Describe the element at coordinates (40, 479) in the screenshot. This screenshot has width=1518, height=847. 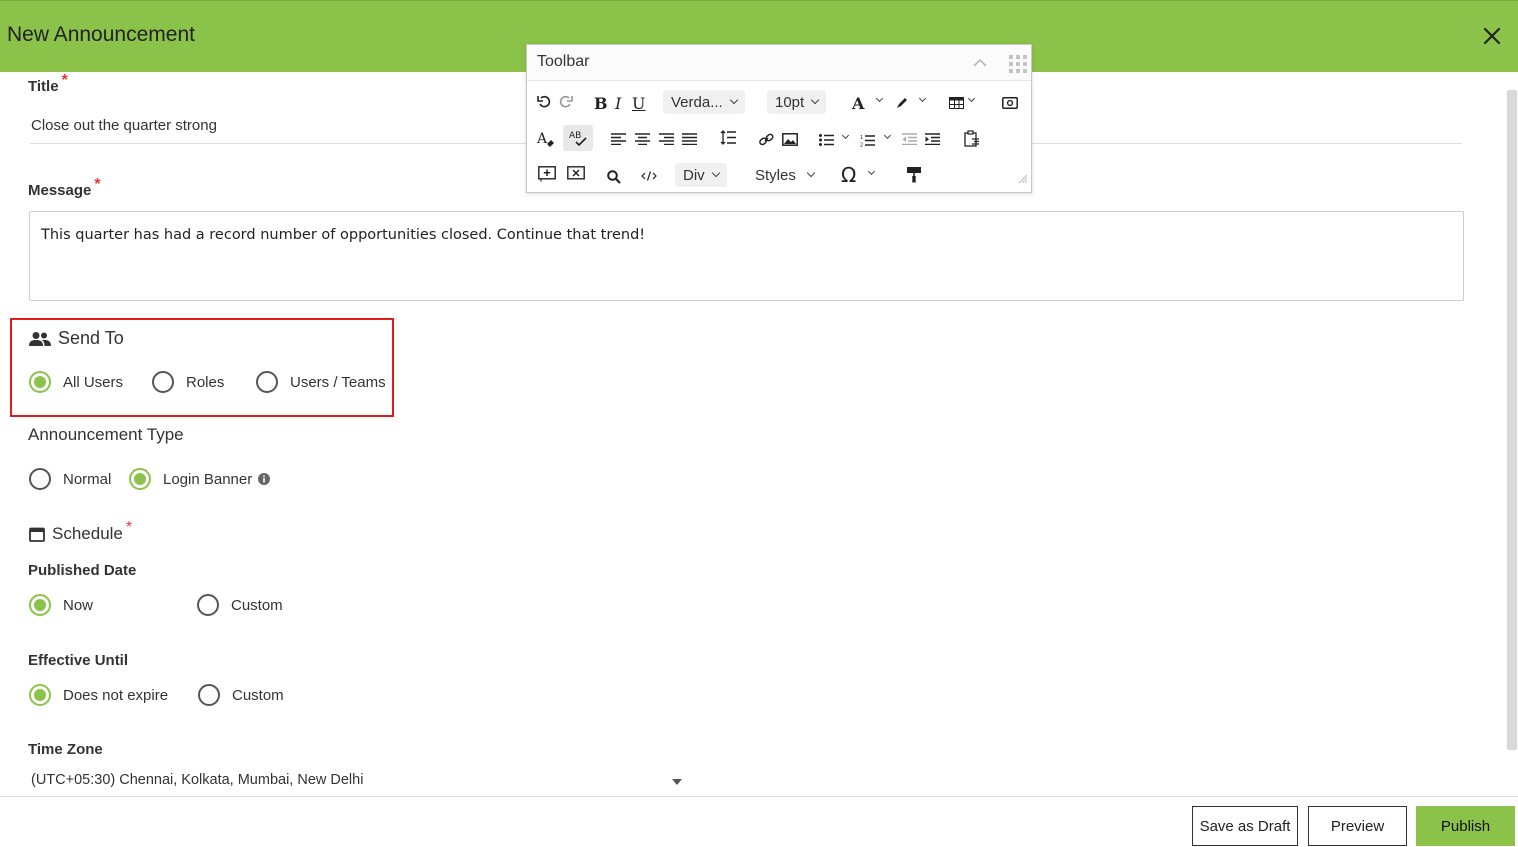
I see `radio-normal` at that location.